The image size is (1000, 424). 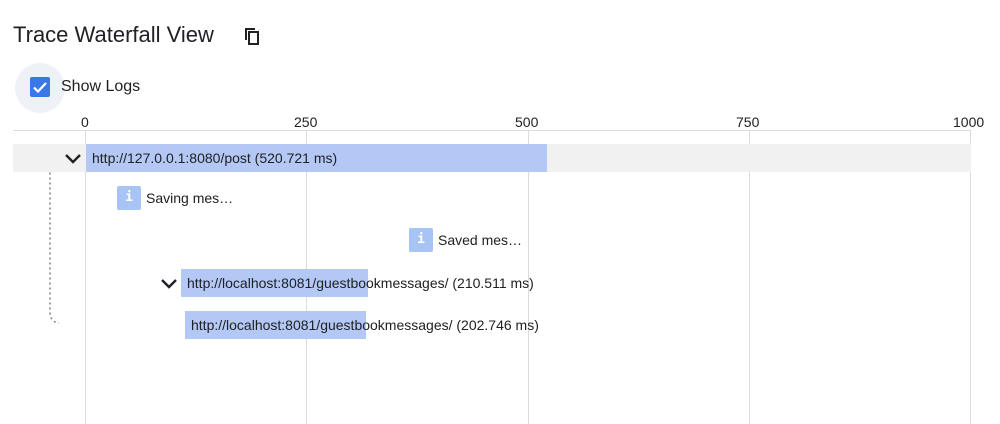 I want to click on axis-tick-0: 0, so click(x=85, y=122).